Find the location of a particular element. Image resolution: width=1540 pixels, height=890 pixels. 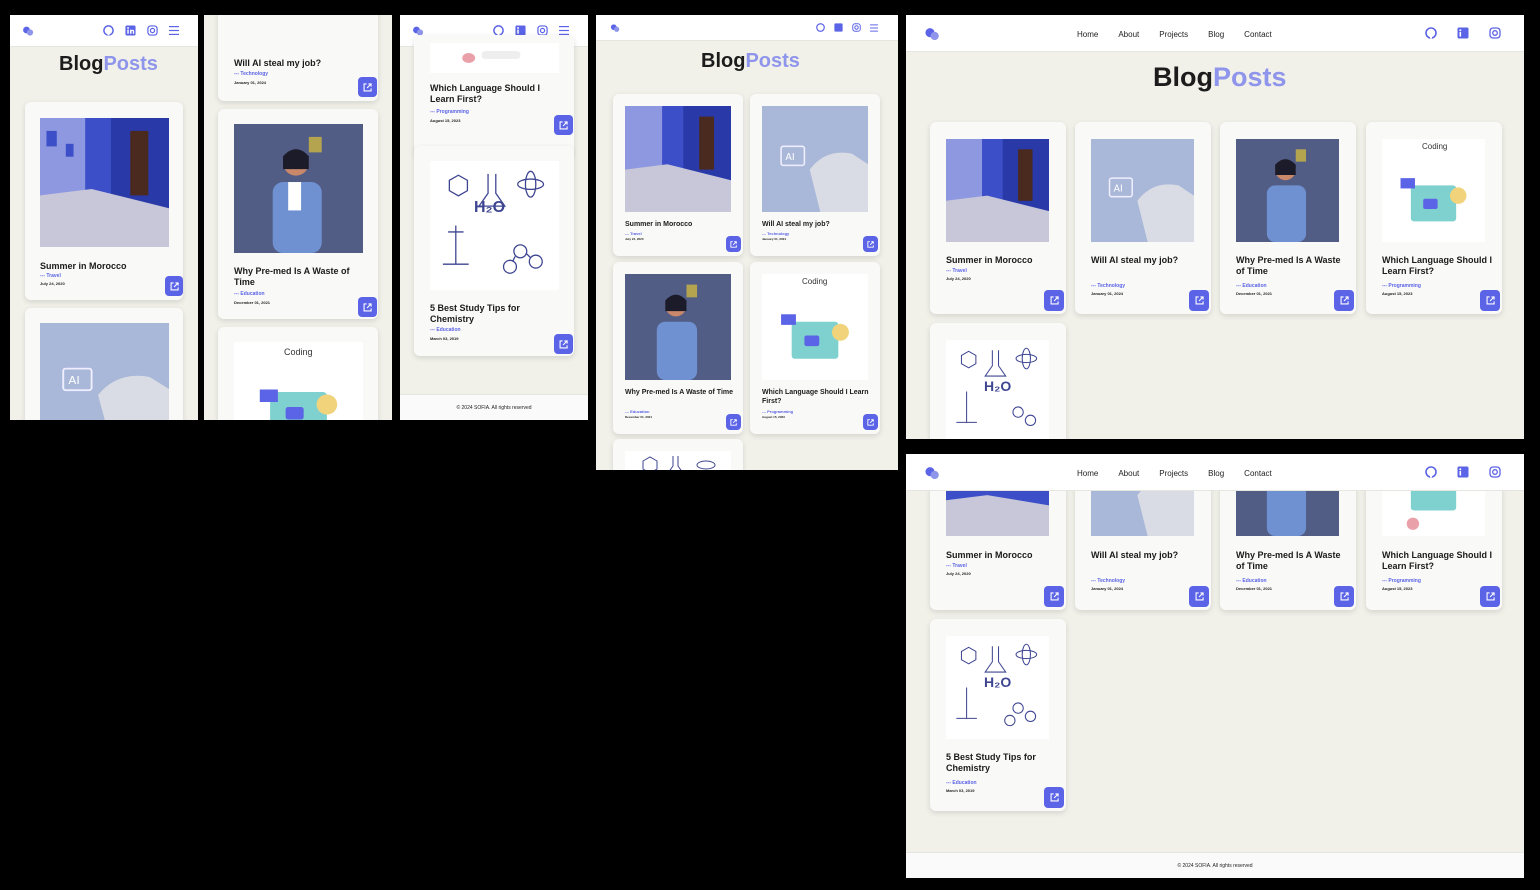

navbar is located at coordinates (747, 28).